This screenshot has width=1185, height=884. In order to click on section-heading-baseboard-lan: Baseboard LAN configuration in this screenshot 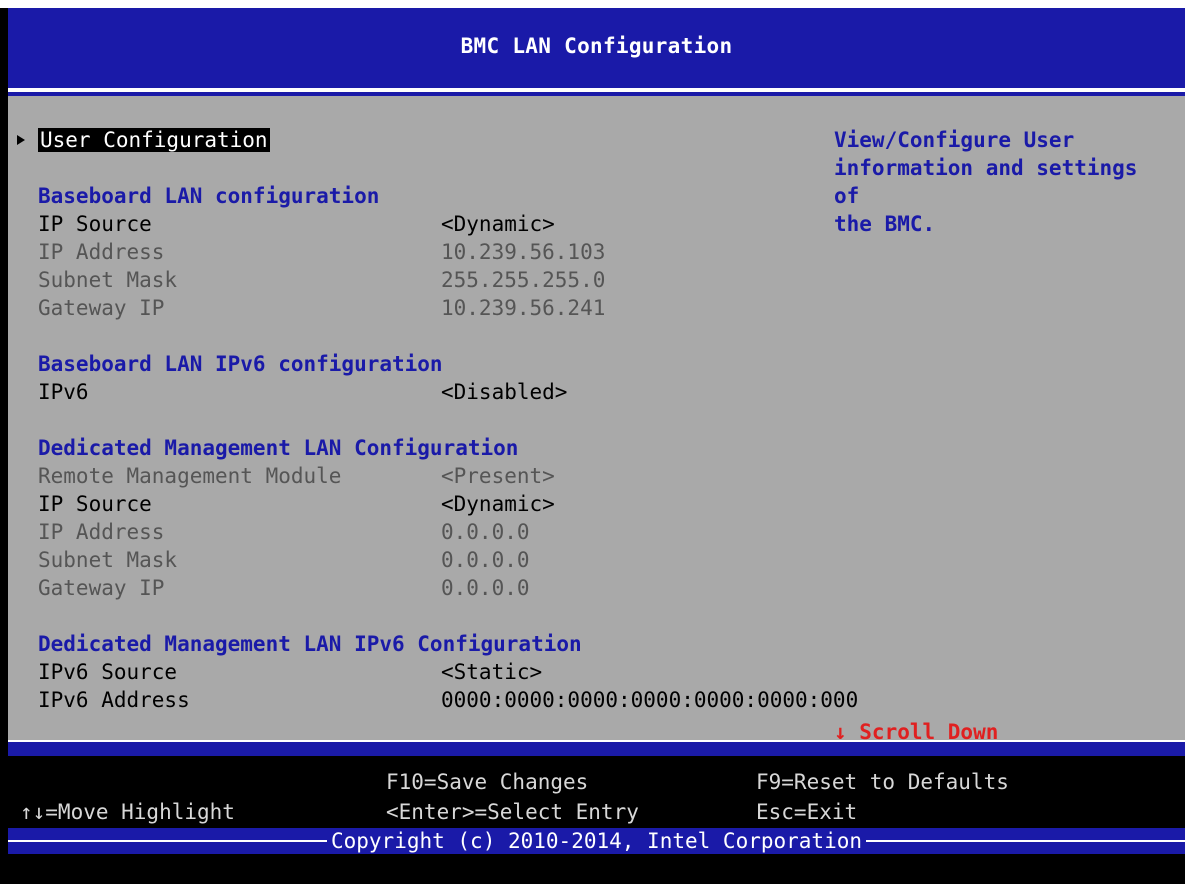, I will do `click(209, 196)`.